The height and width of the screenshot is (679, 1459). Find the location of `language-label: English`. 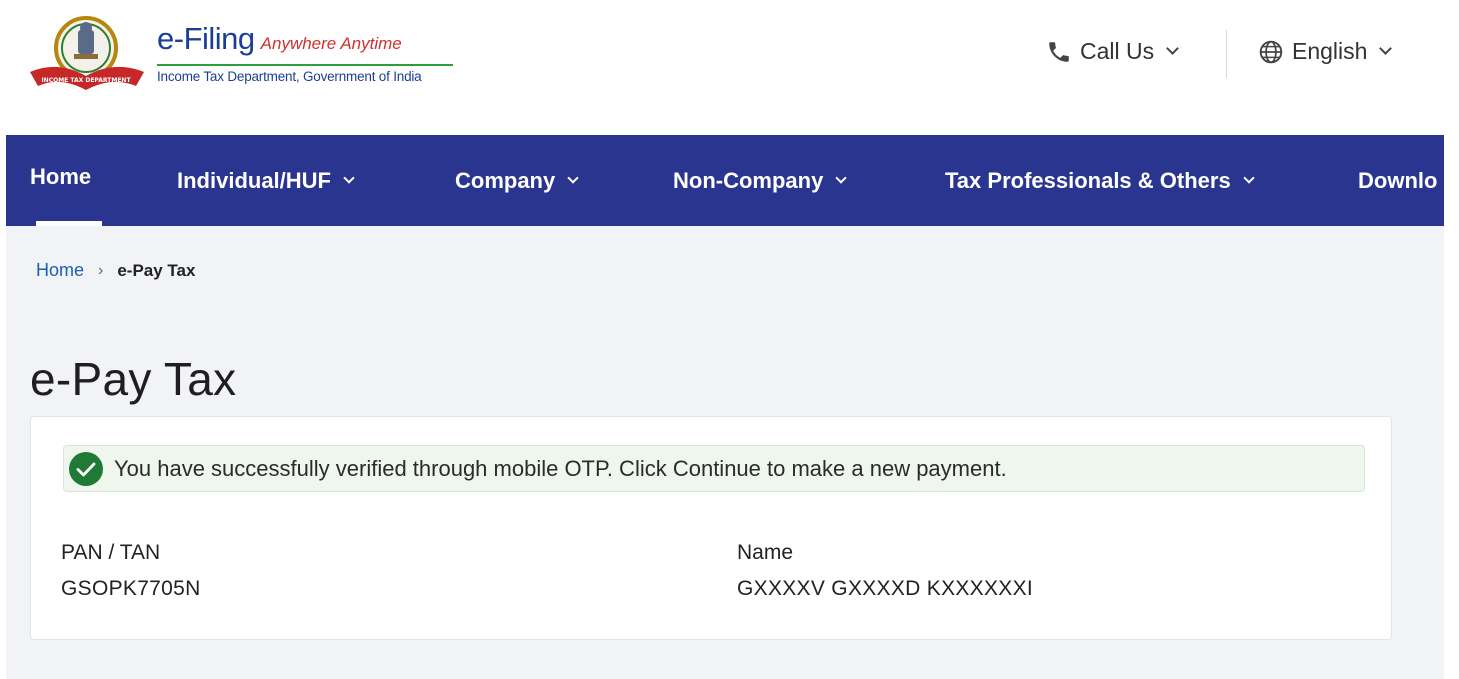

language-label: English is located at coordinates (1330, 51).